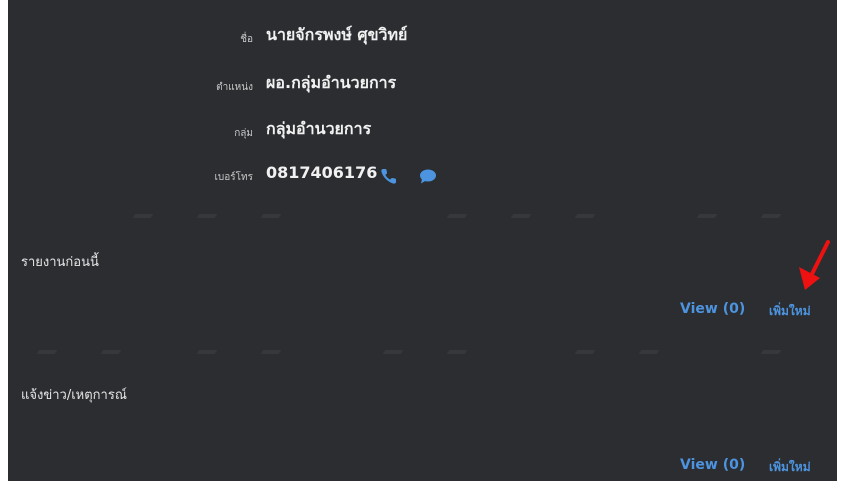  What do you see at coordinates (389, 176) in the screenshot?
I see `phone-icon` at bounding box center [389, 176].